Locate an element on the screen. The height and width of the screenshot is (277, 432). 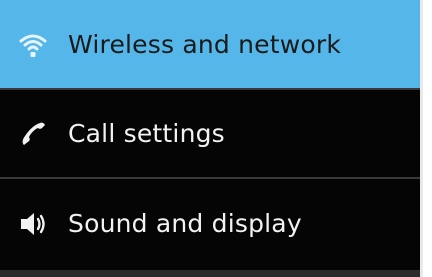
menu-item-label: Sound and display is located at coordinates (185, 223).